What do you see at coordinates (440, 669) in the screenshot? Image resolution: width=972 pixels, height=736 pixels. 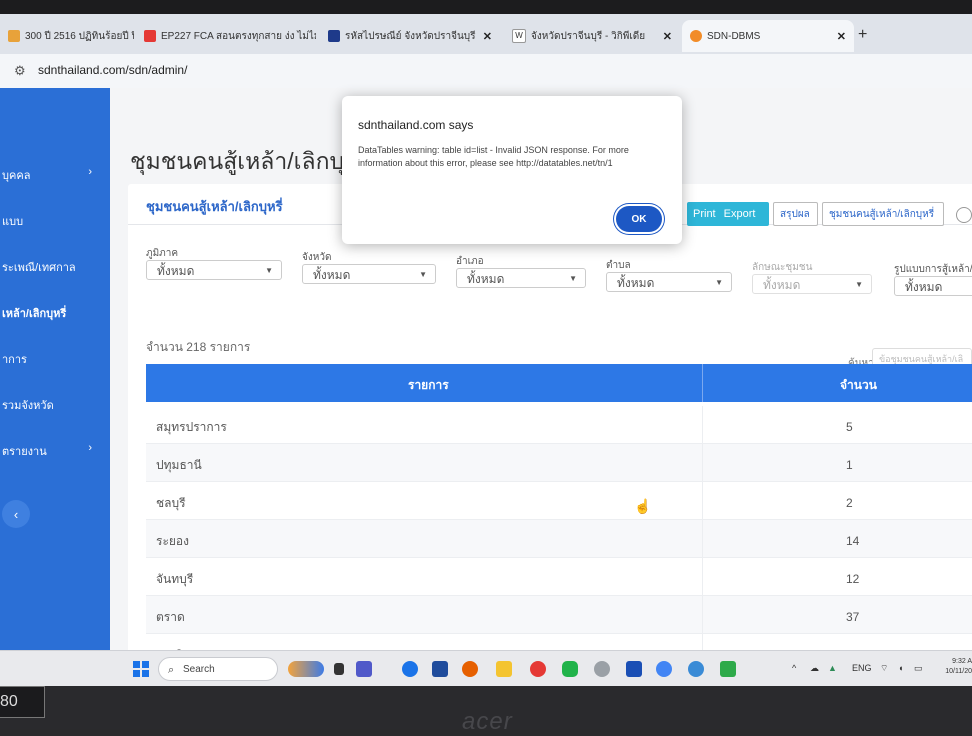 I see `store-icon` at bounding box center [440, 669].